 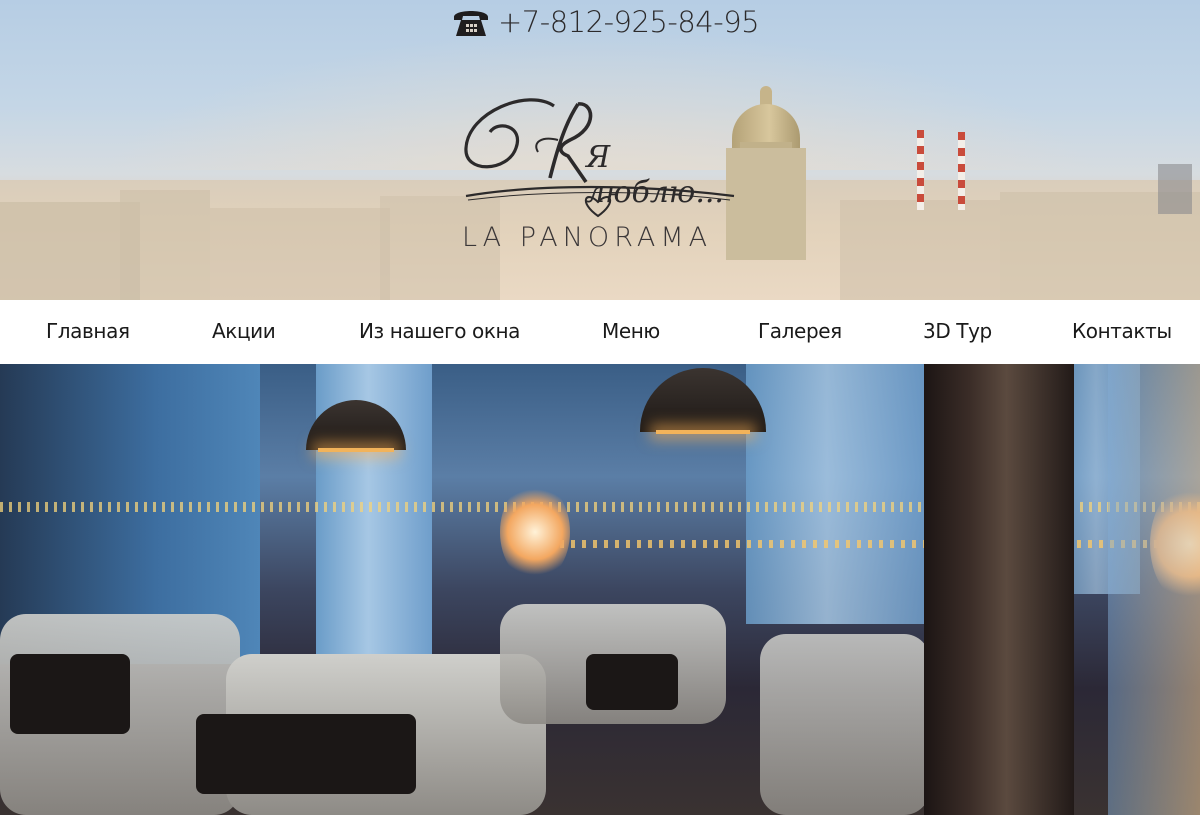 I want to click on curtain, so click(x=999, y=589).